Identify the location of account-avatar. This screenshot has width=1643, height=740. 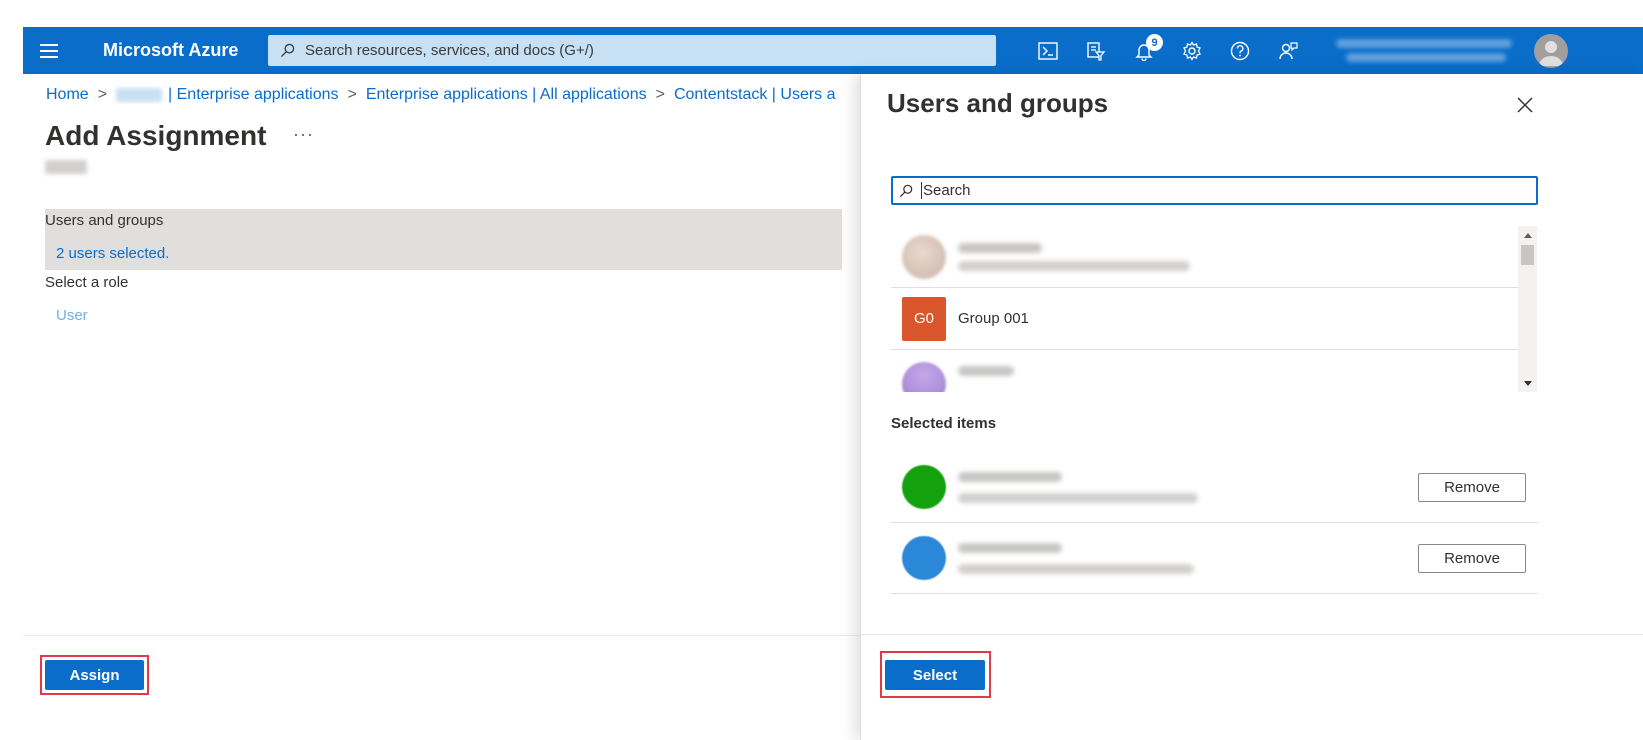
(1551, 50).